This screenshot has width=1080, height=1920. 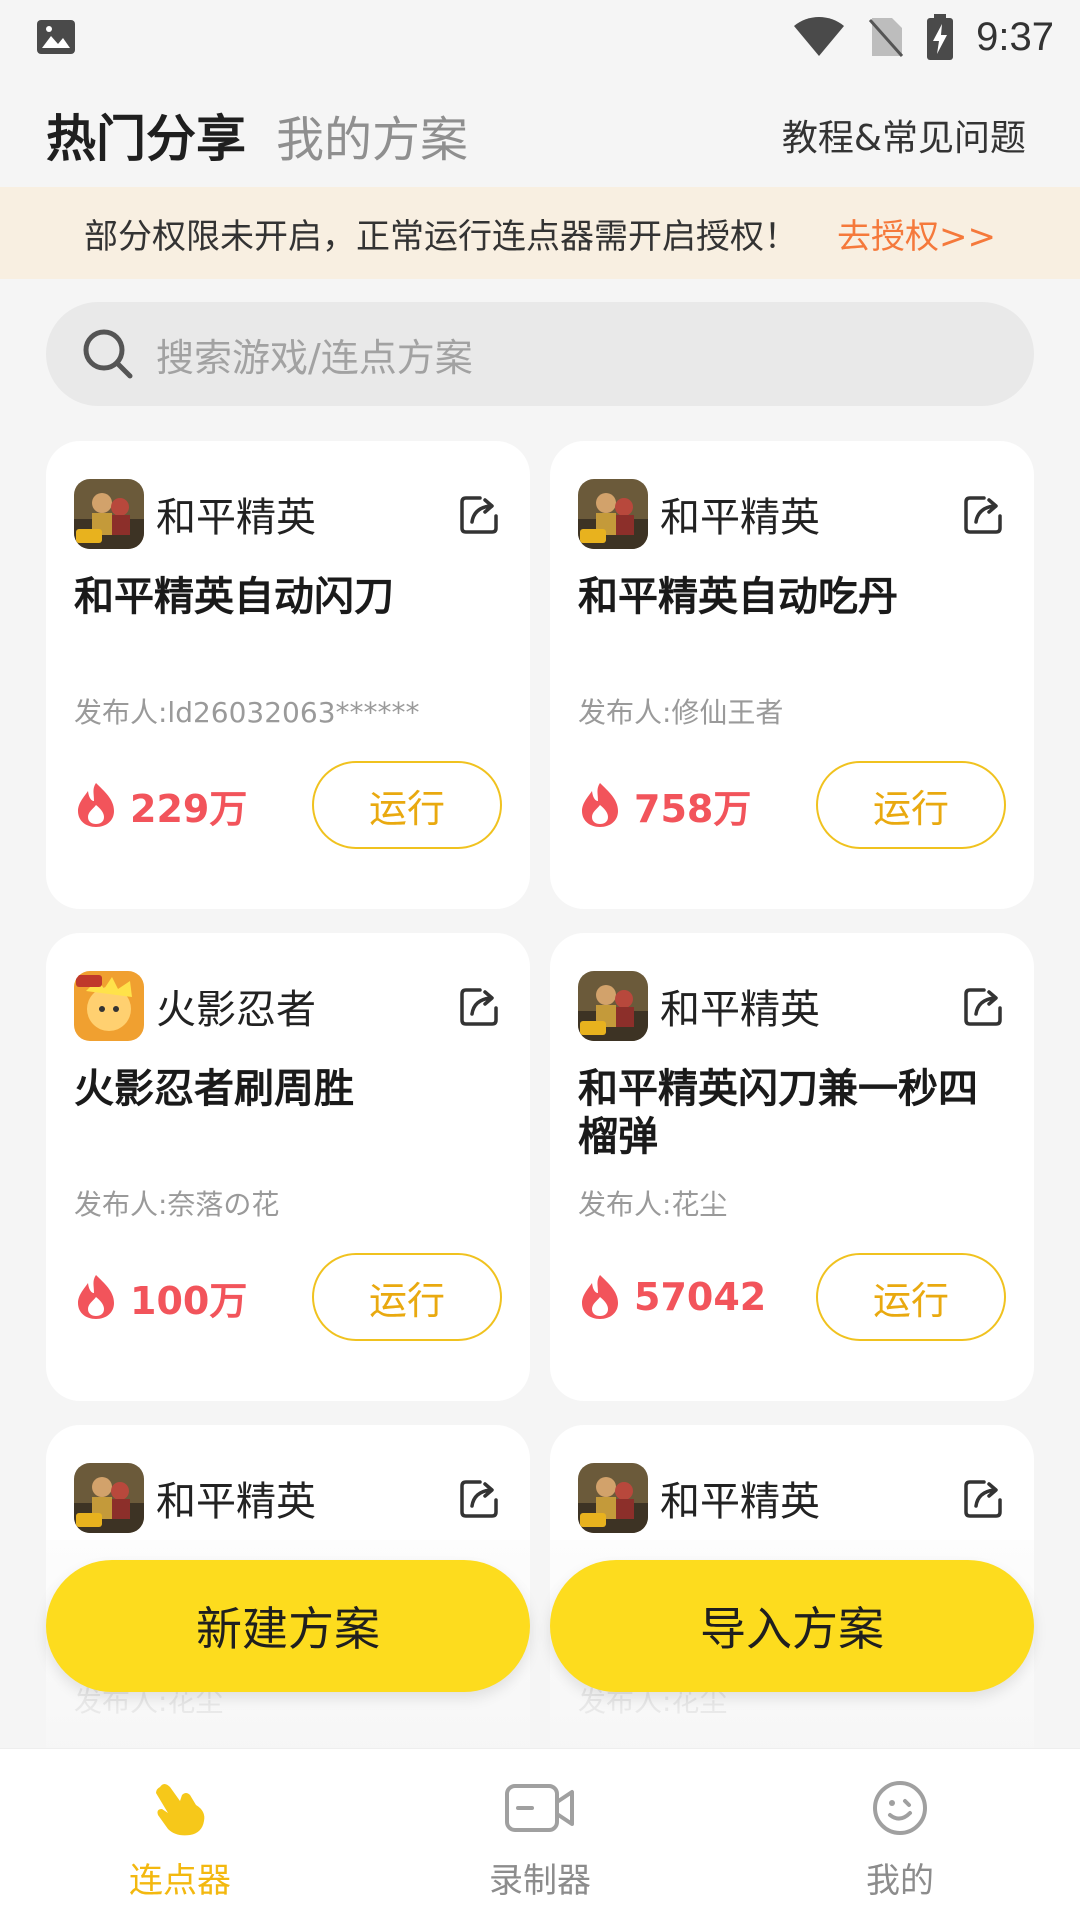 I want to click on plan-title: 和平精英自动吃丹, so click(x=738, y=597).